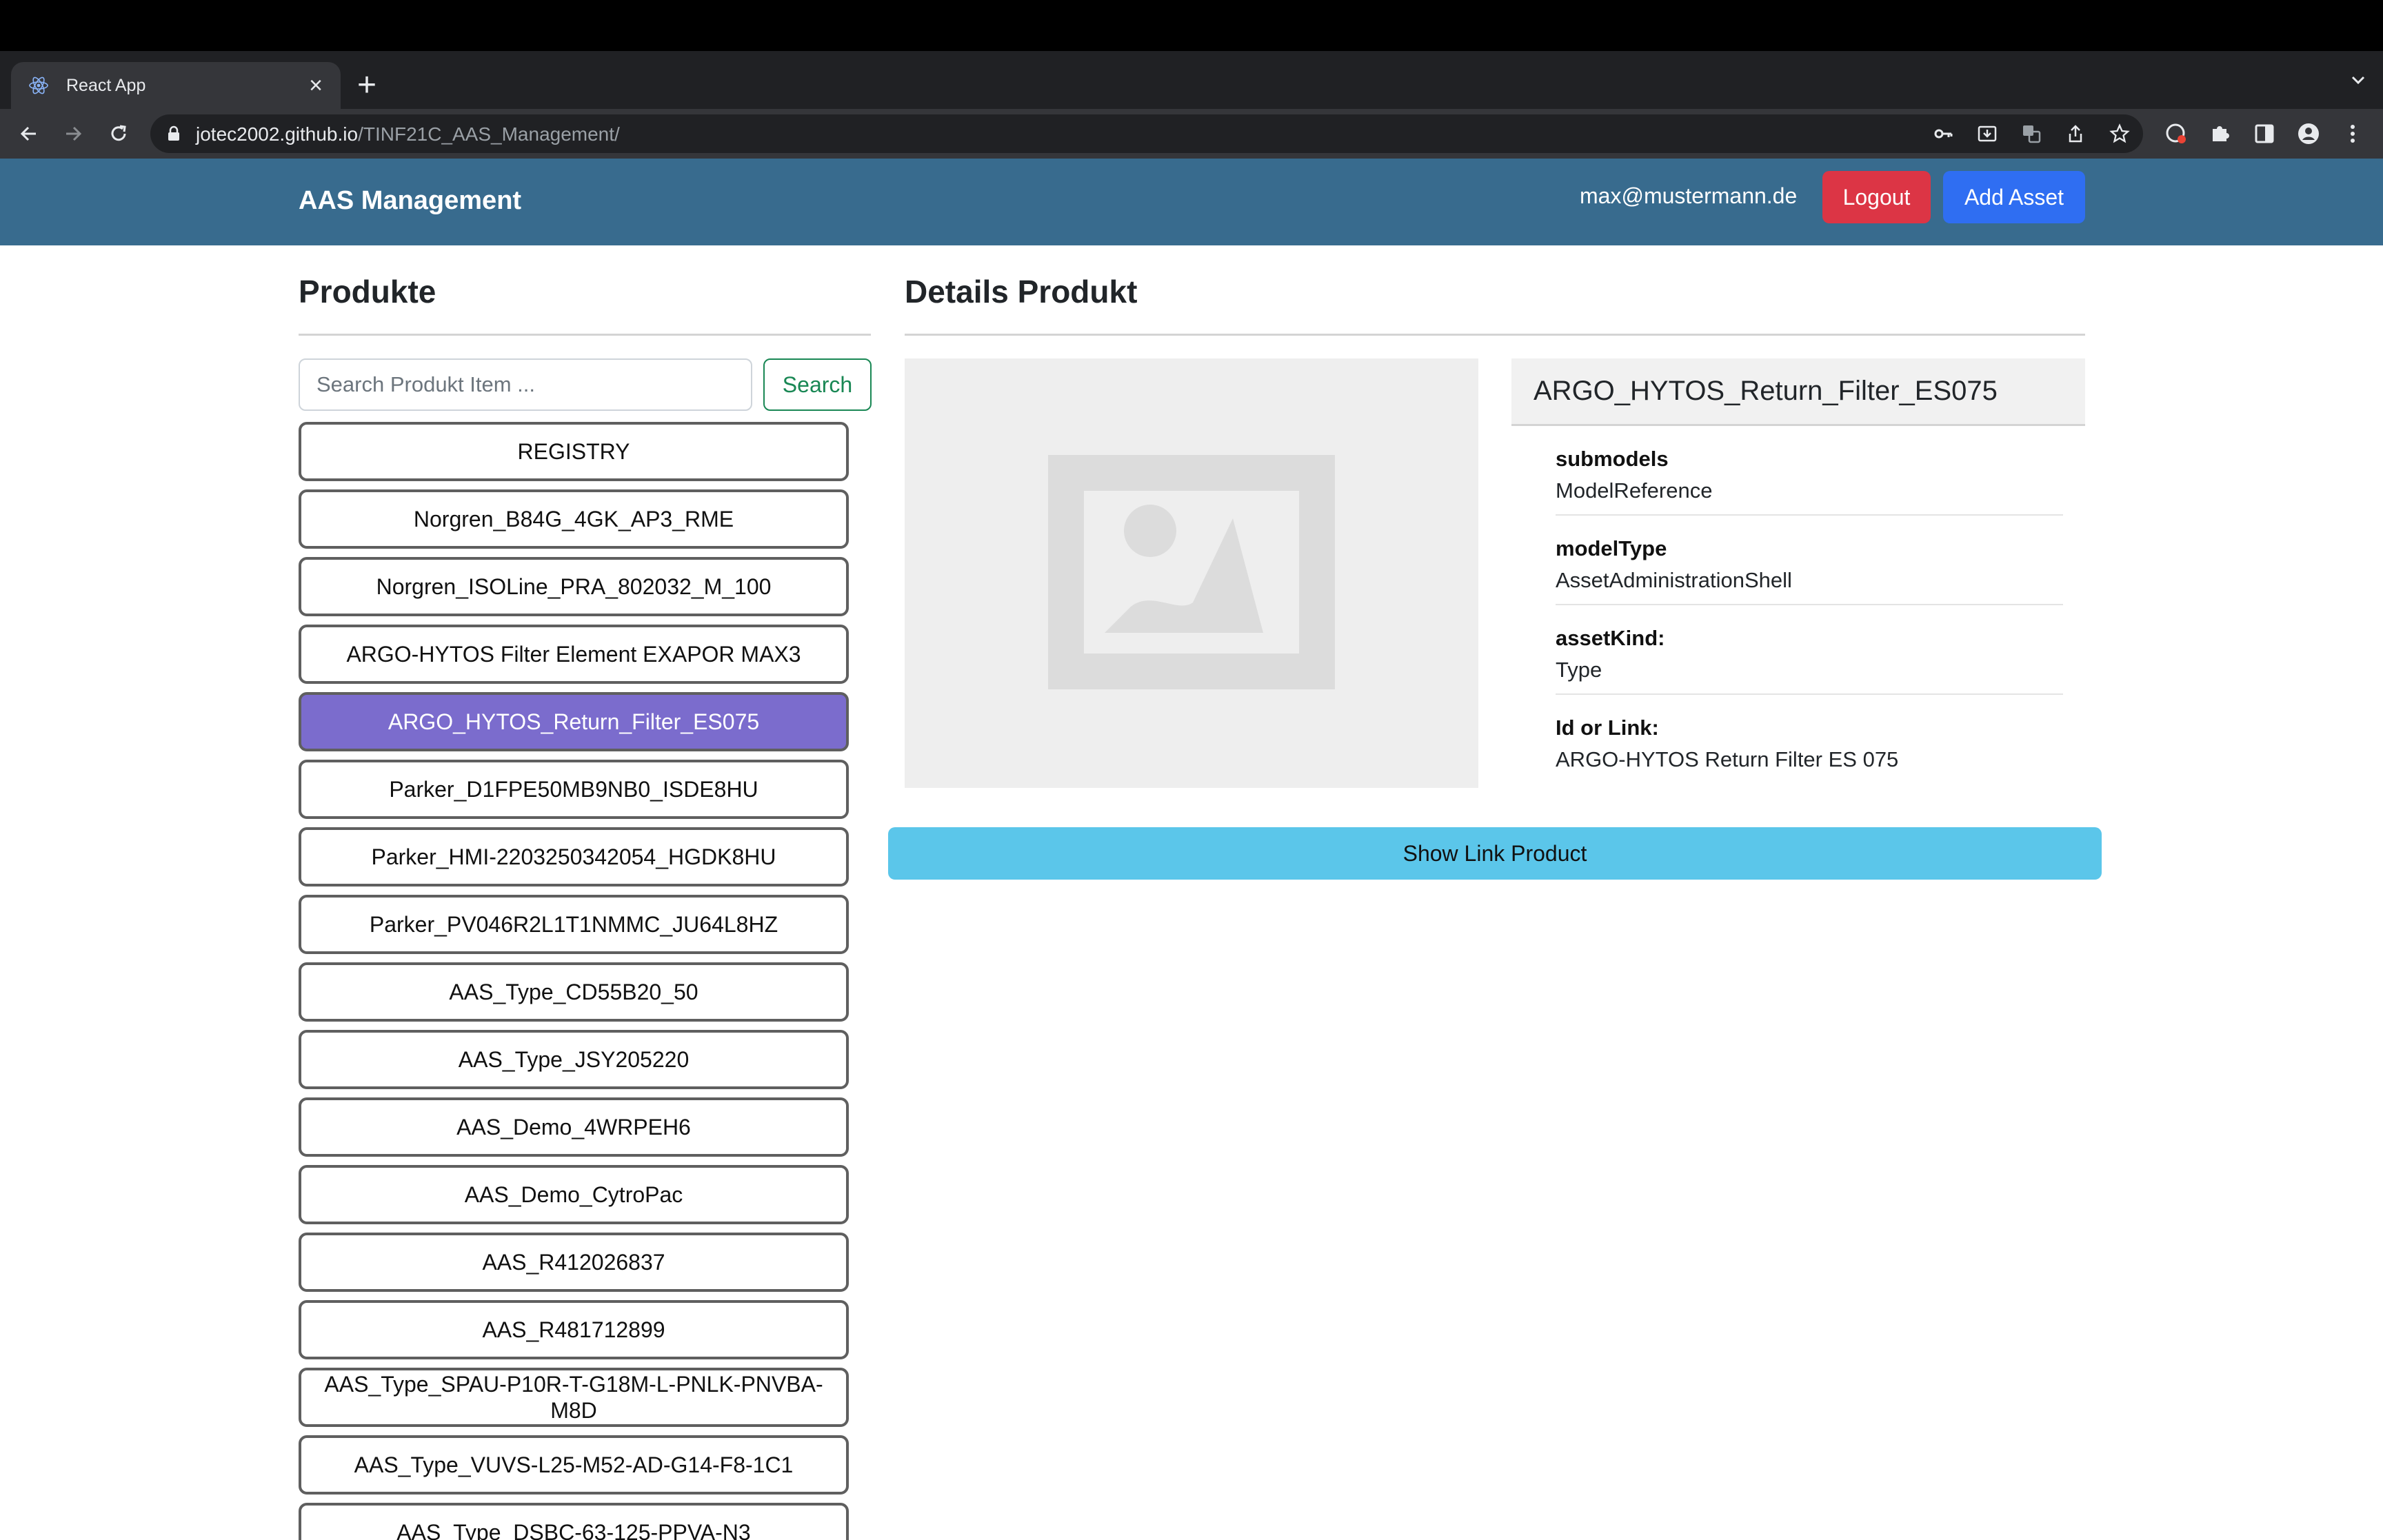 Image resolution: width=2383 pixels, height=1540 pixels. What do you see at coordinates (574, 1465) in the screenshot?
I see `product-list-item: AAS_Type_VUVS-L25-M52-AD-G14-F8-1C1` at bounding box center [574, 1465].